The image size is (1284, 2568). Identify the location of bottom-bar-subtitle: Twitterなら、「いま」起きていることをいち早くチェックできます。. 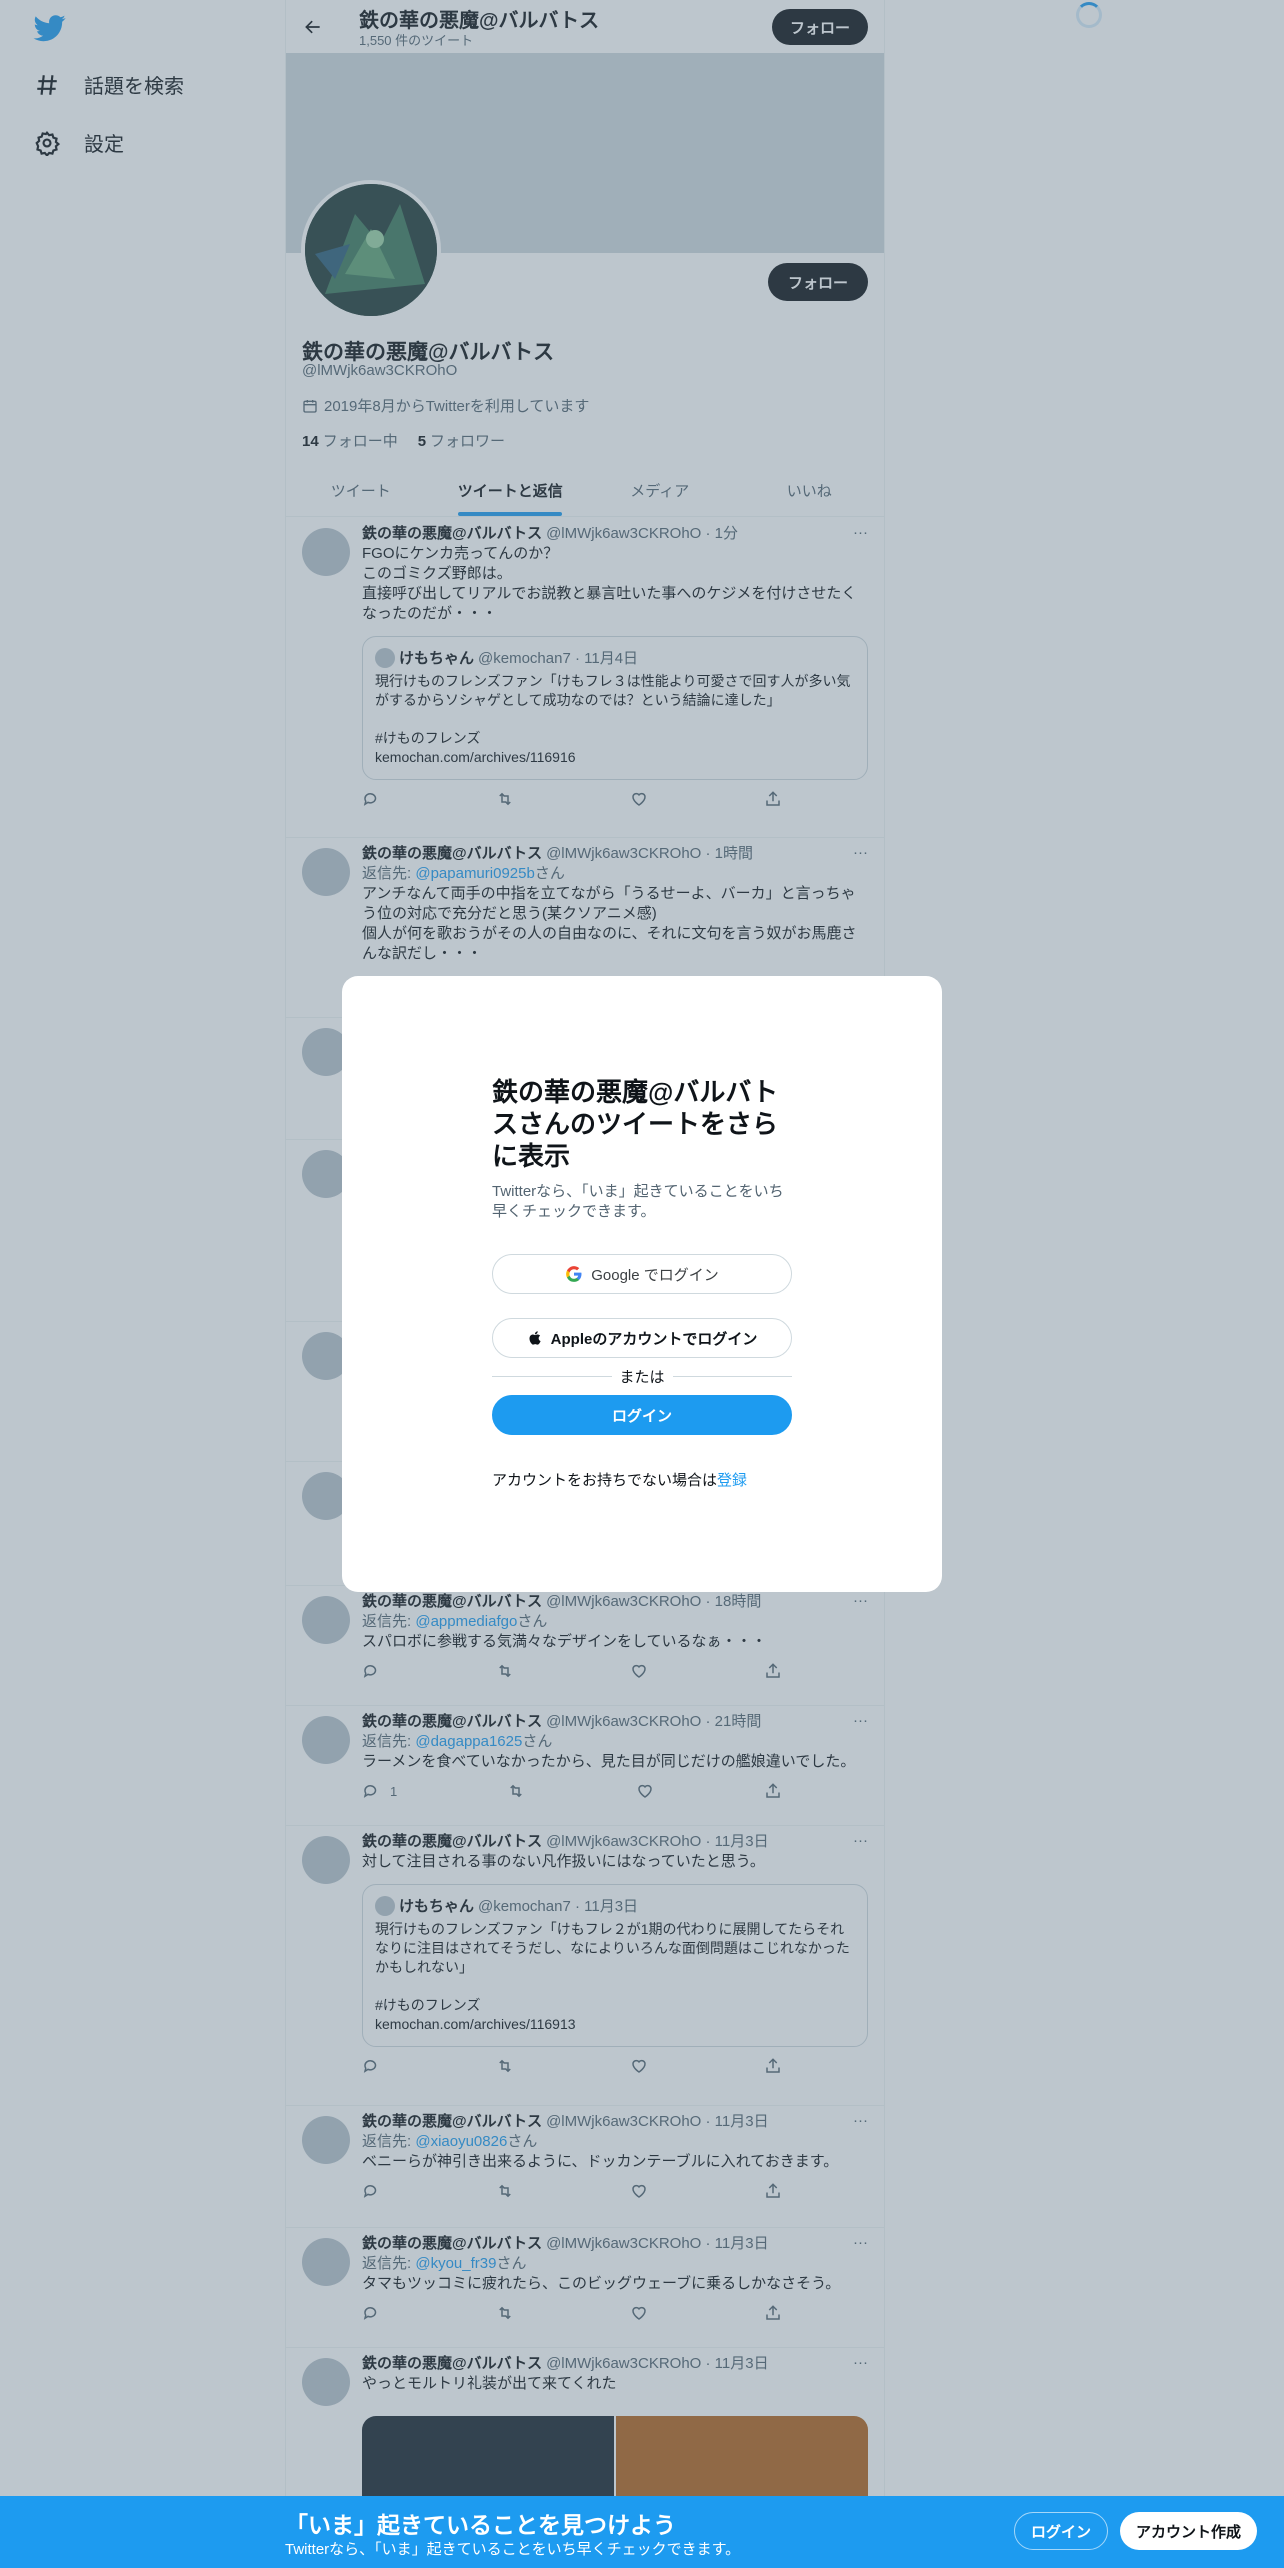
(513, 2549).